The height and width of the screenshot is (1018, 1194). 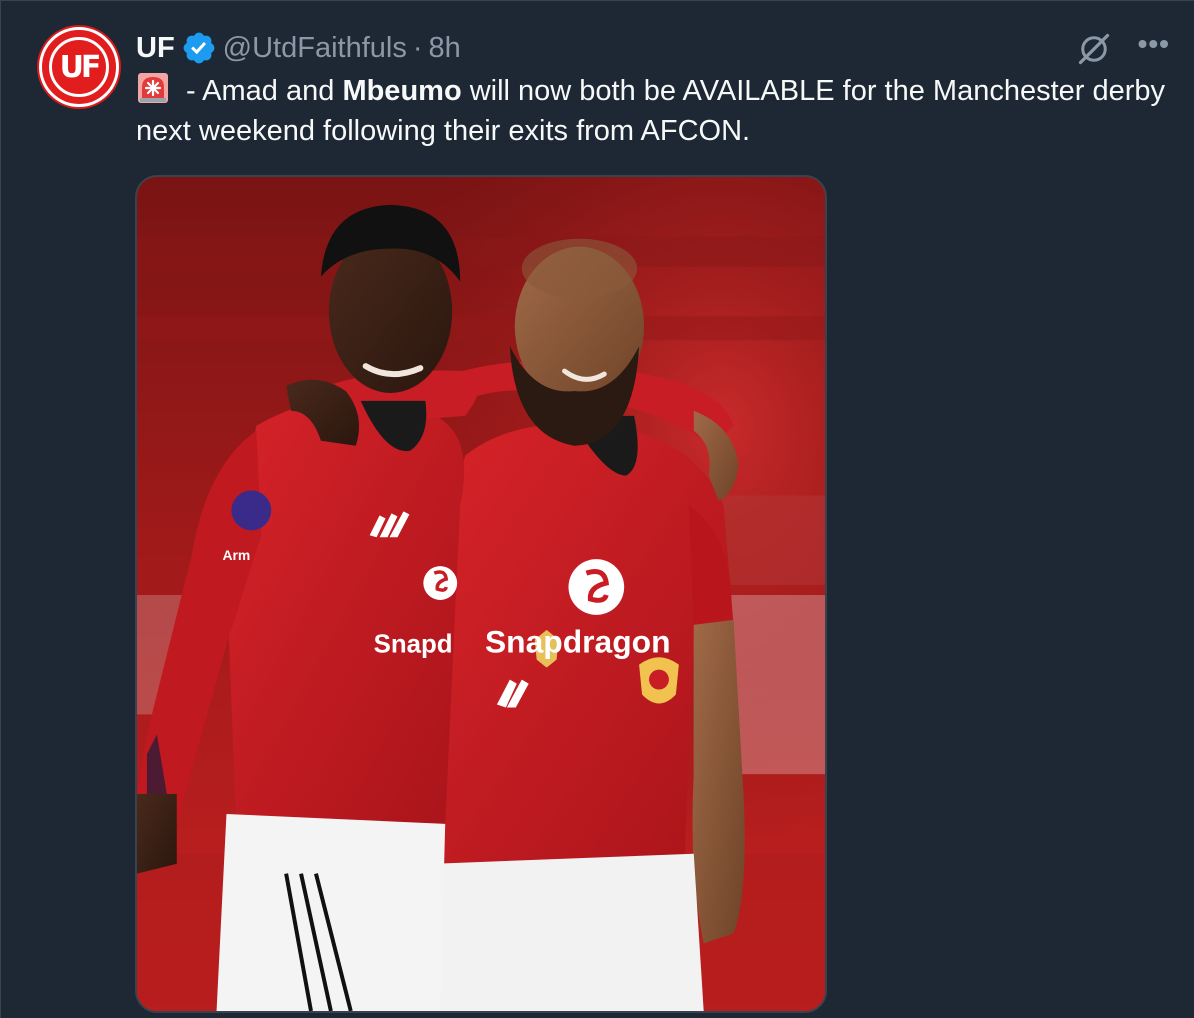 I want to click on tweet-header: UF @UtdFaithfuls · 8h, so click(x=298, y=48).